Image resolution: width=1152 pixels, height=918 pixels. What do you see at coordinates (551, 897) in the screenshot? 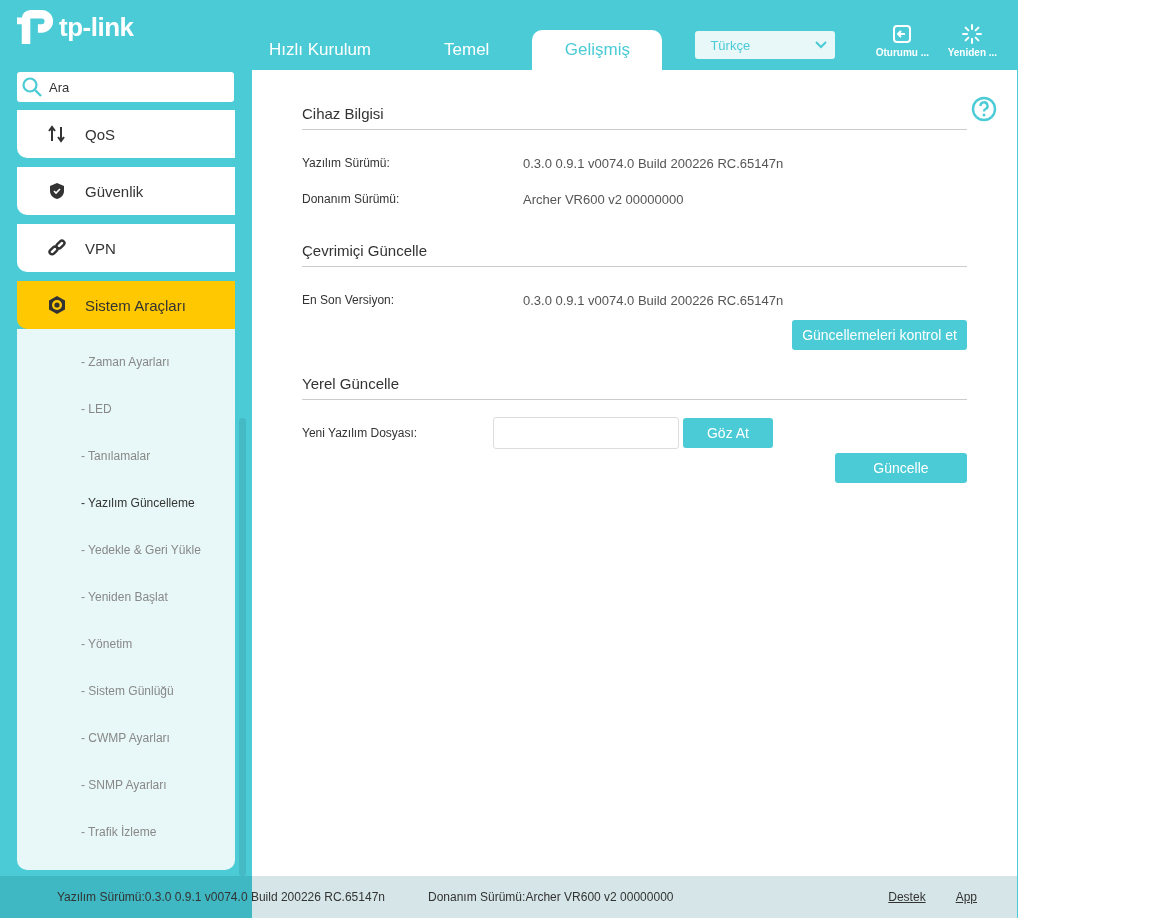
I see `hardware-version-text: Donanım Sürümü:Archer VR600 v2 00000000` at bounding box center [551, 897].